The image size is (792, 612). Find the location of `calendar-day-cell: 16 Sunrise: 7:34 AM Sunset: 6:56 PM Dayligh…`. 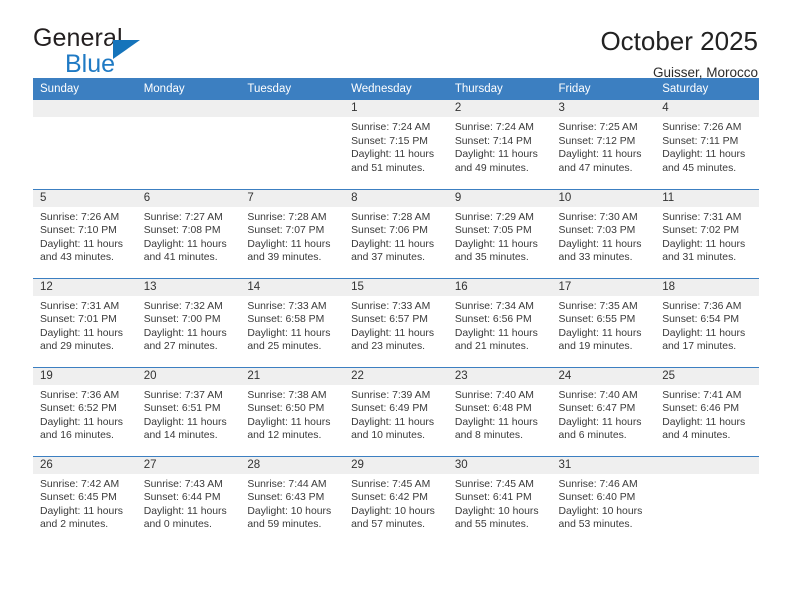

calendar-day-cell: 16 Sunrise: 7:34 AM Sunset: 6:56 PM Dayligh… is located at coordinates (499, 322).